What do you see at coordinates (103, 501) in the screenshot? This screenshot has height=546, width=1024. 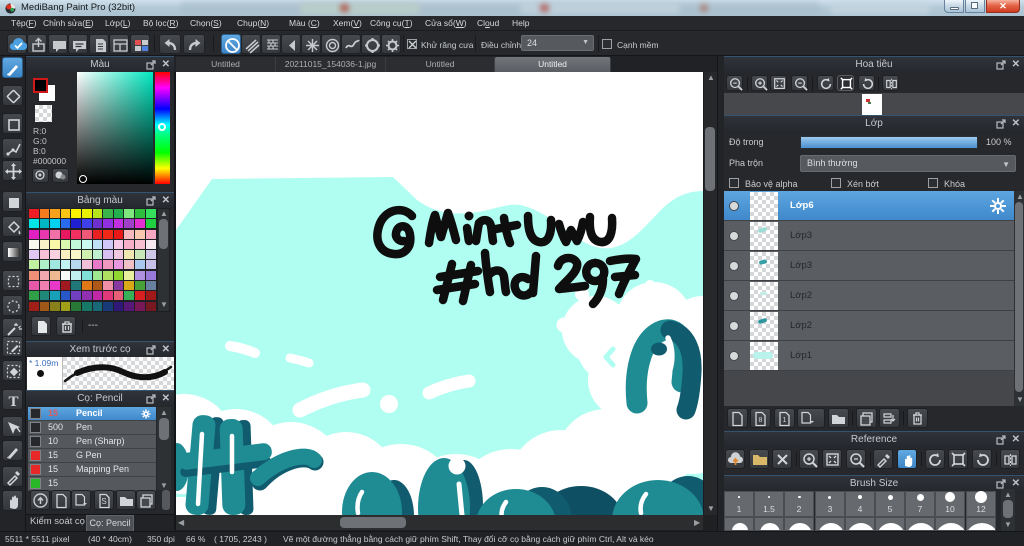 I see `svg-text: S` at bounding box center [103, 501].